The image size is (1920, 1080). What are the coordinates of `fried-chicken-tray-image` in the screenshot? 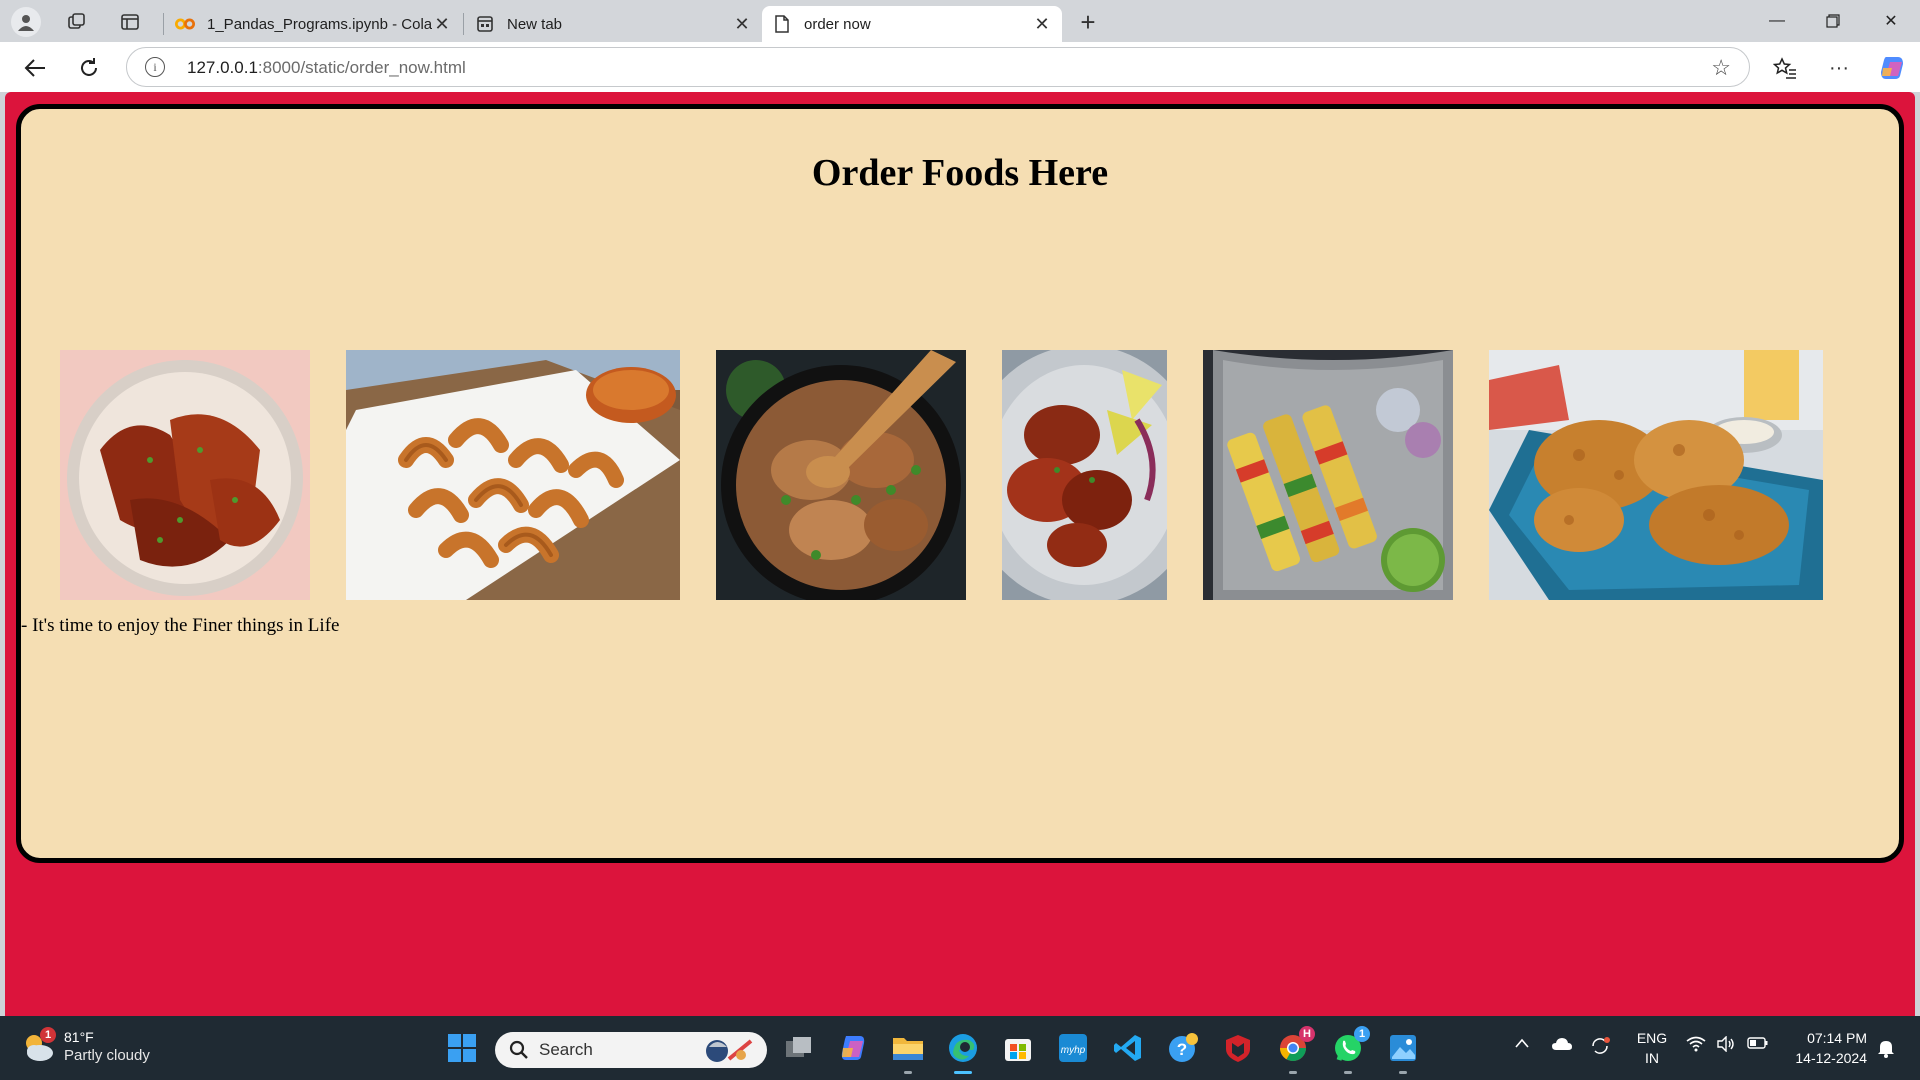 It's located at (1656, 475).